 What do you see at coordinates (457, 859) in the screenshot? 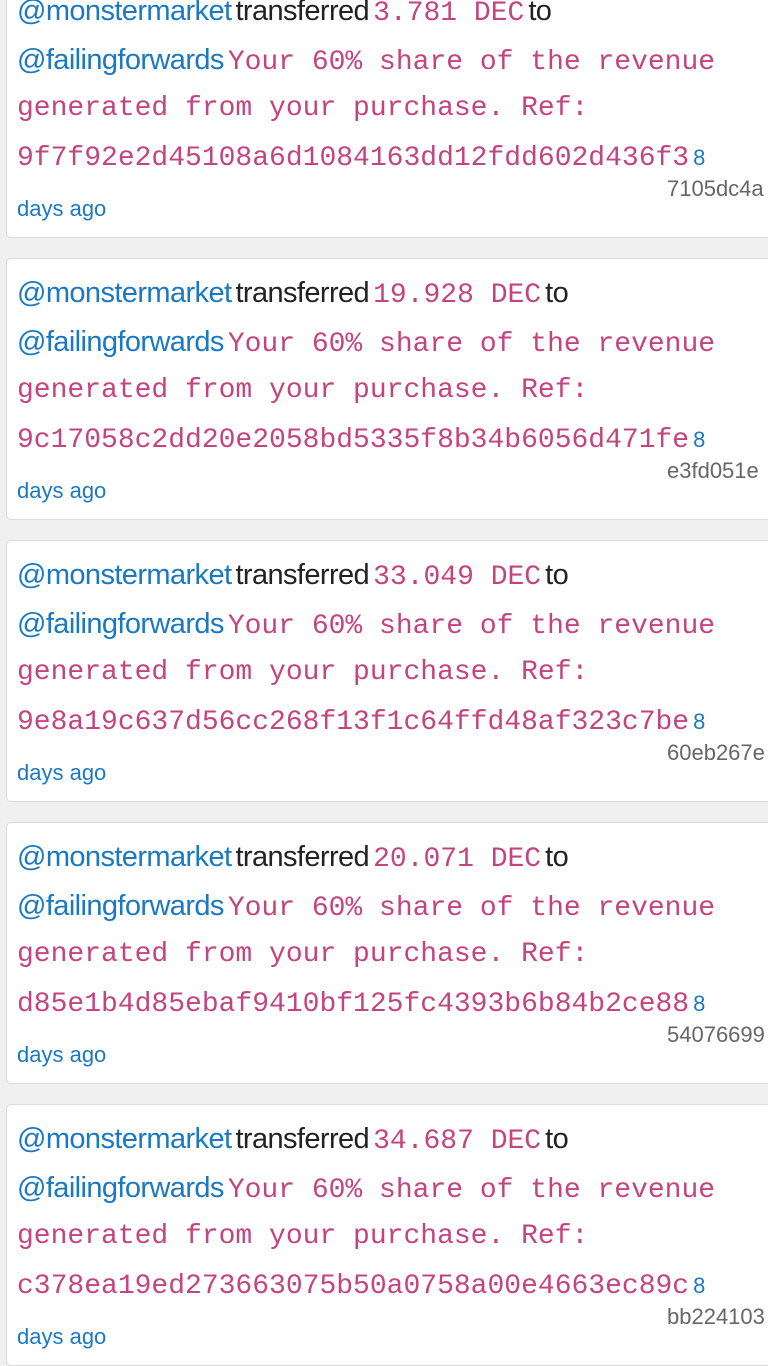
I see `amount: 20.071 DEC` at bounding box center [457, 859].